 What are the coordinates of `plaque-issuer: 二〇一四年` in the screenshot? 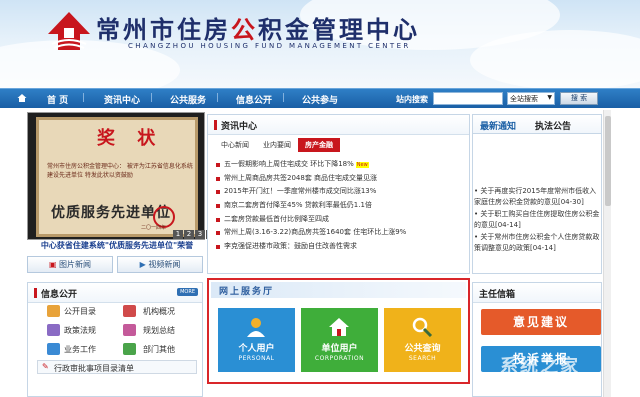 It's located at (154, 228).